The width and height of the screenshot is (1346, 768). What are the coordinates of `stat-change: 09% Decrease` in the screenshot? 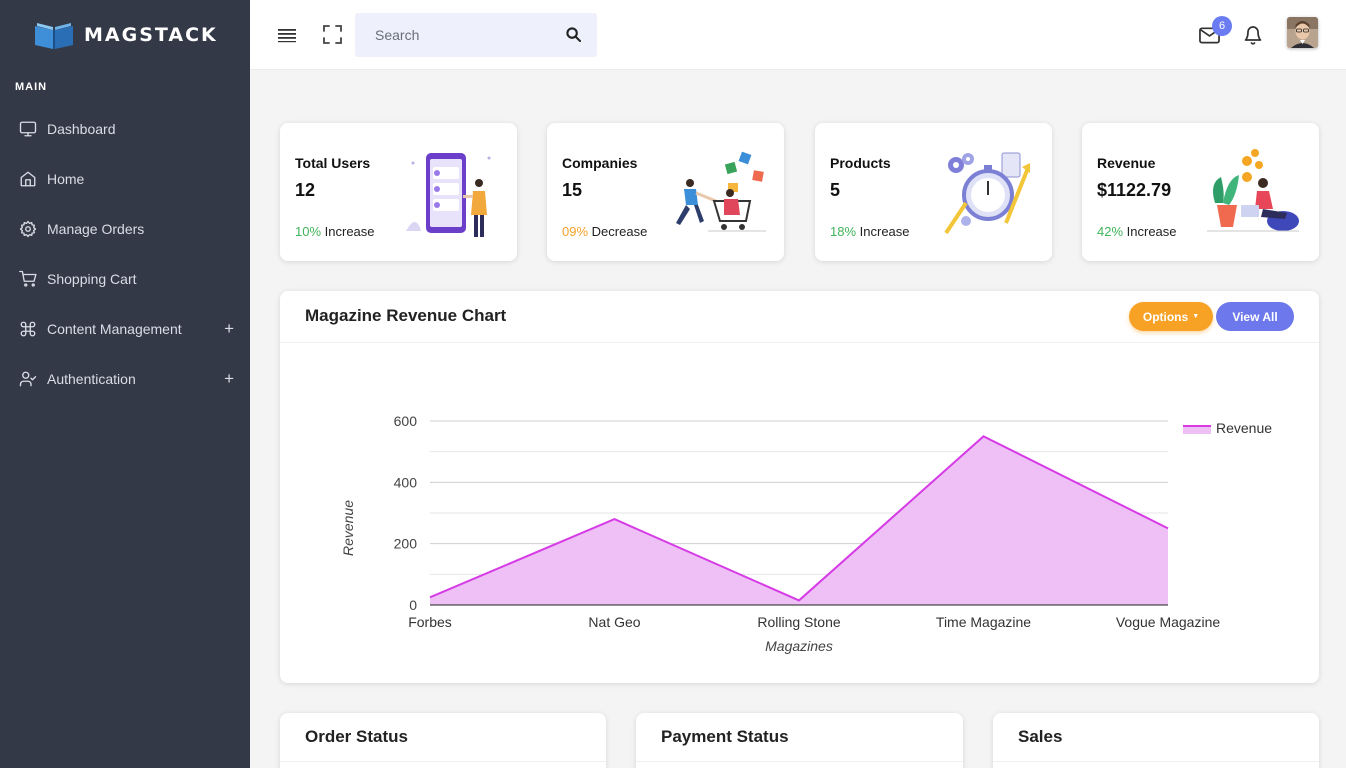 It's located at (604, 231).